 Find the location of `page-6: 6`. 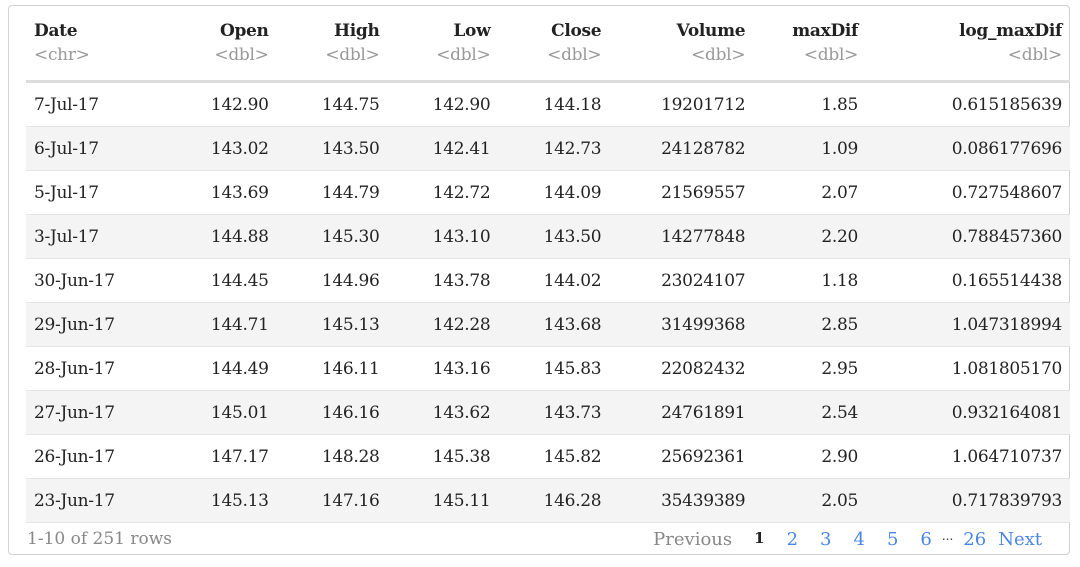

page-6: 6 is located at coordinates (925, 539).